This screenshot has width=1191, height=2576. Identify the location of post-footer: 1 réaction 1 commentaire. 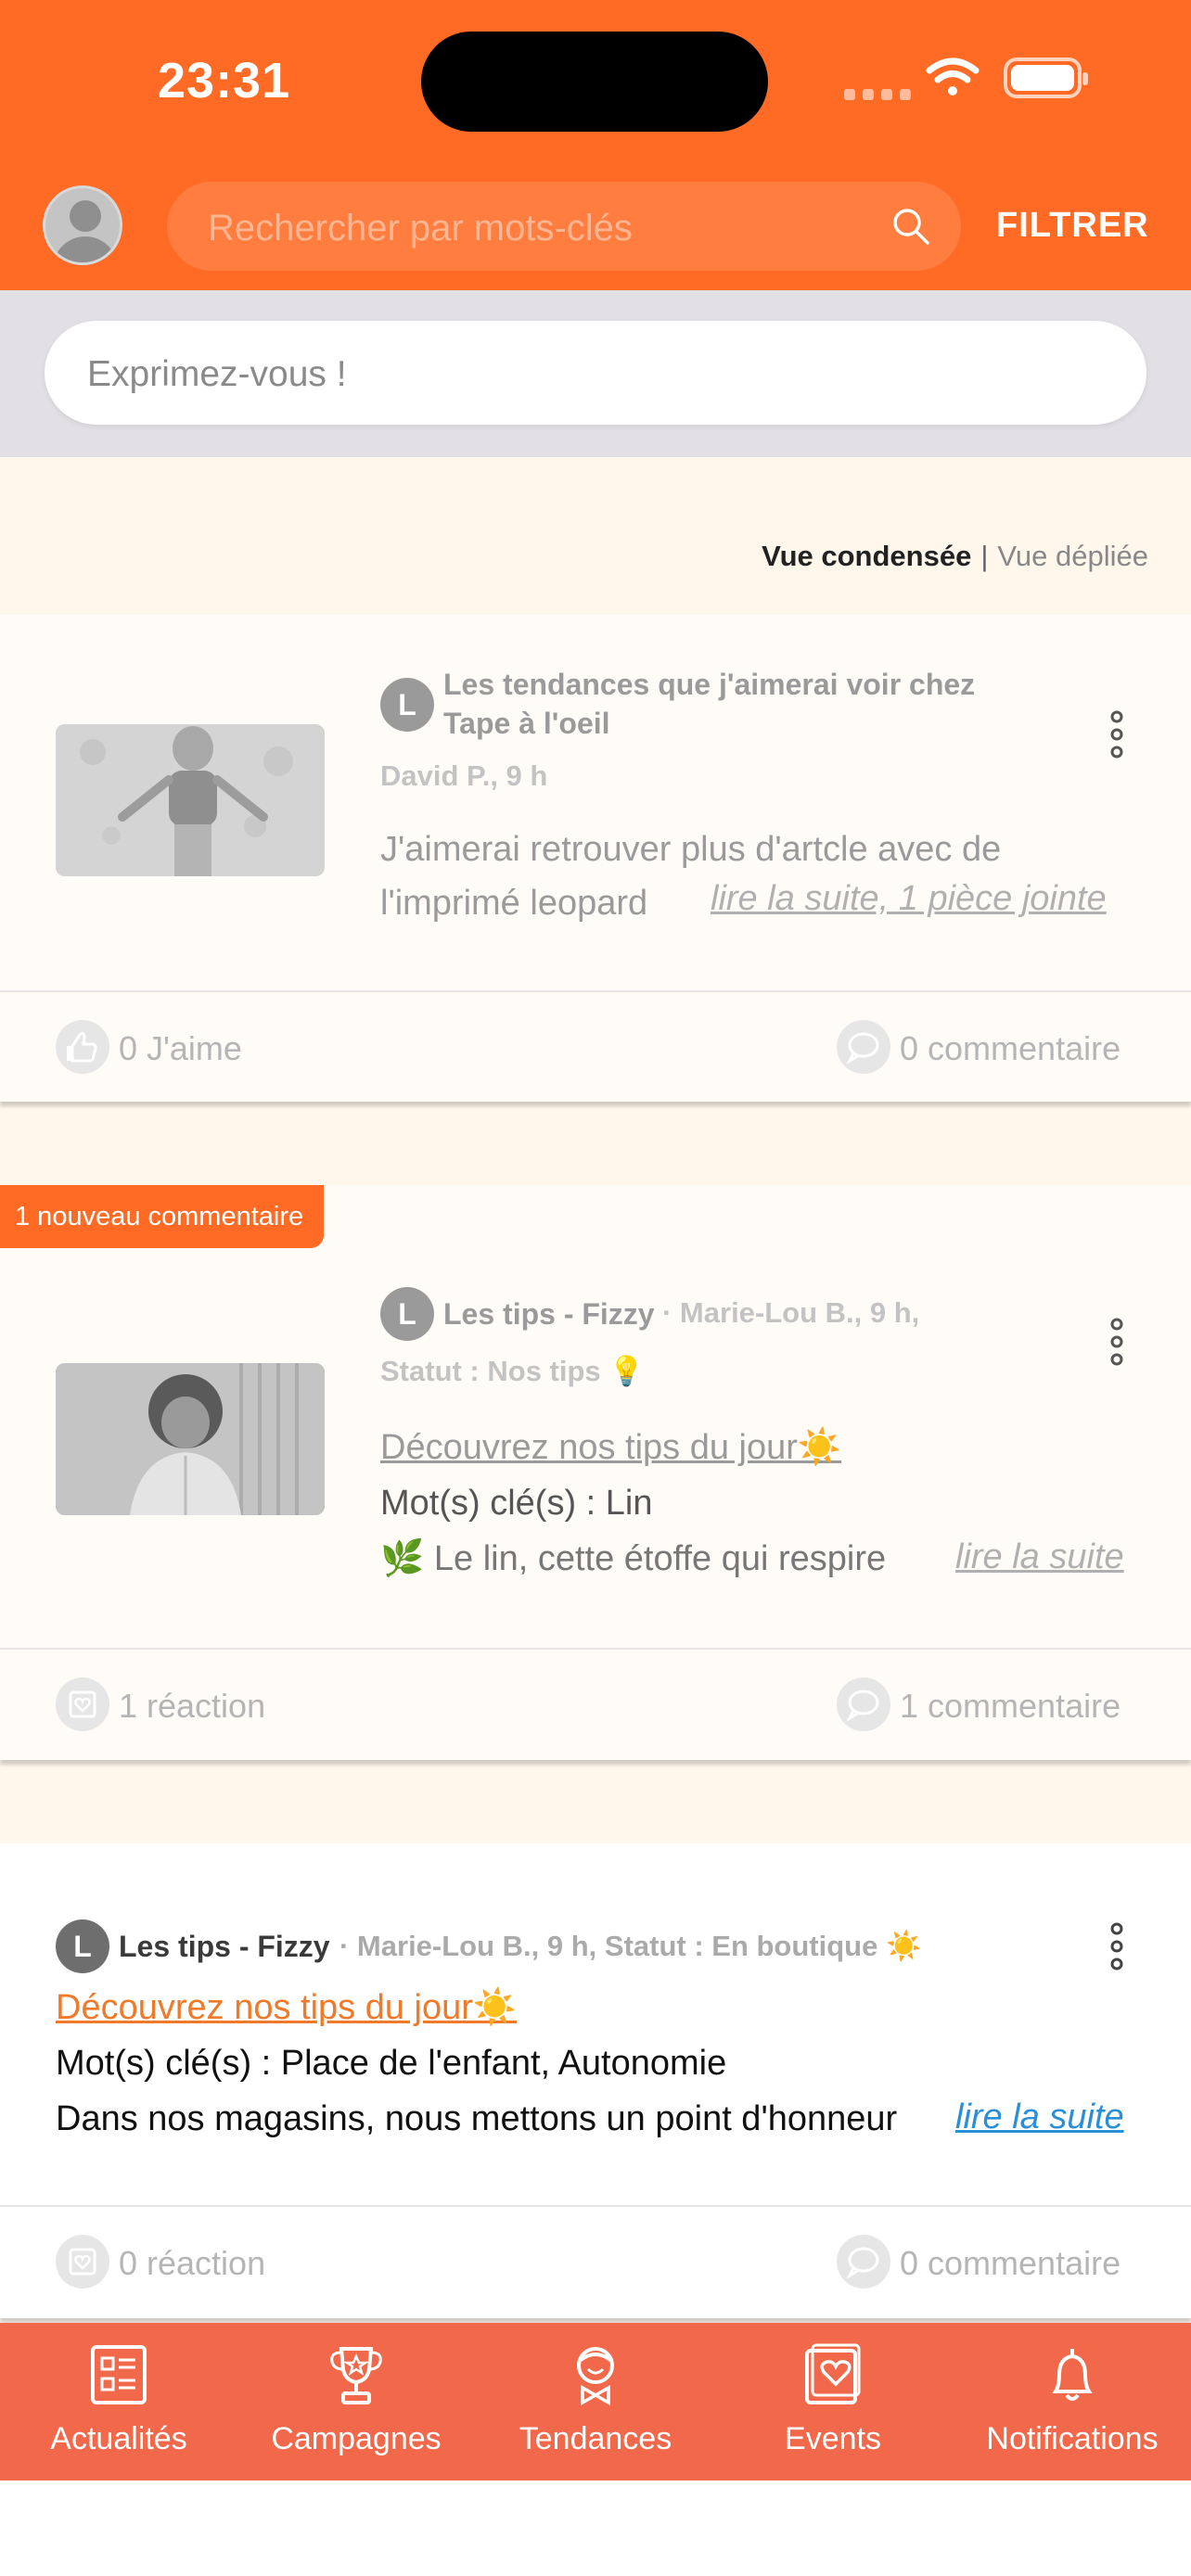
(595, 1704).